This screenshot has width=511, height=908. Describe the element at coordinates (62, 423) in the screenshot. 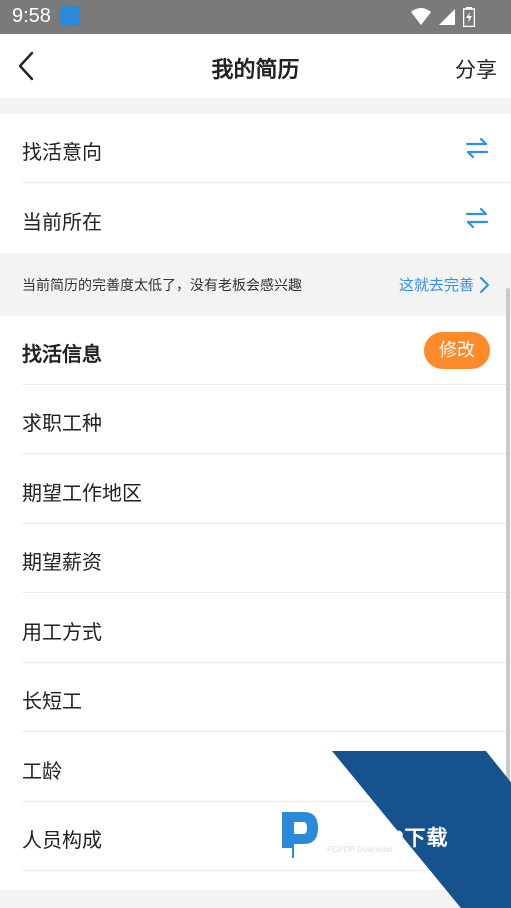

I see `field-label: 求职工种` at that location.